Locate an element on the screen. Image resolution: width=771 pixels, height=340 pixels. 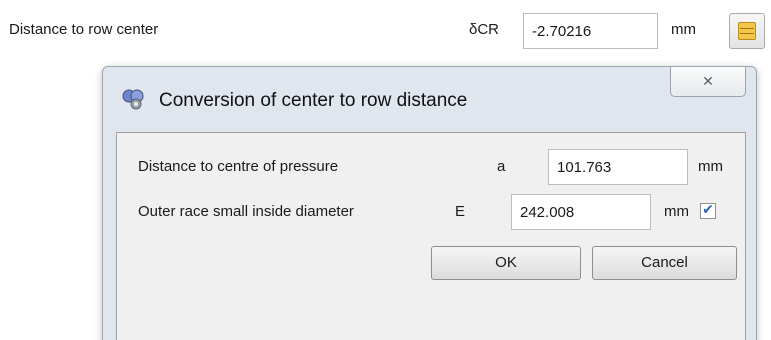
cancel-button: Cancel is located at coordinates (664, 263).